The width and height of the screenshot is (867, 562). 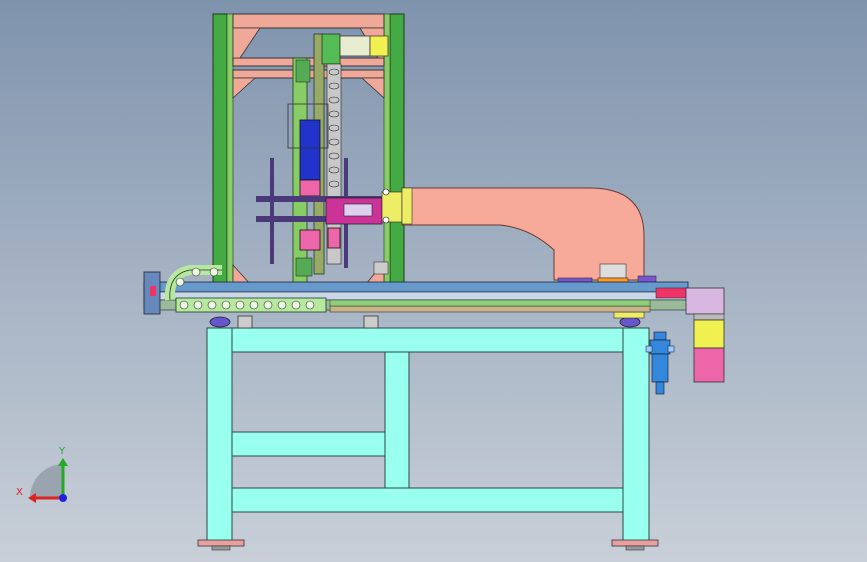 I want to click on coordinate-triad: X Y, so click(x=42, y=474).